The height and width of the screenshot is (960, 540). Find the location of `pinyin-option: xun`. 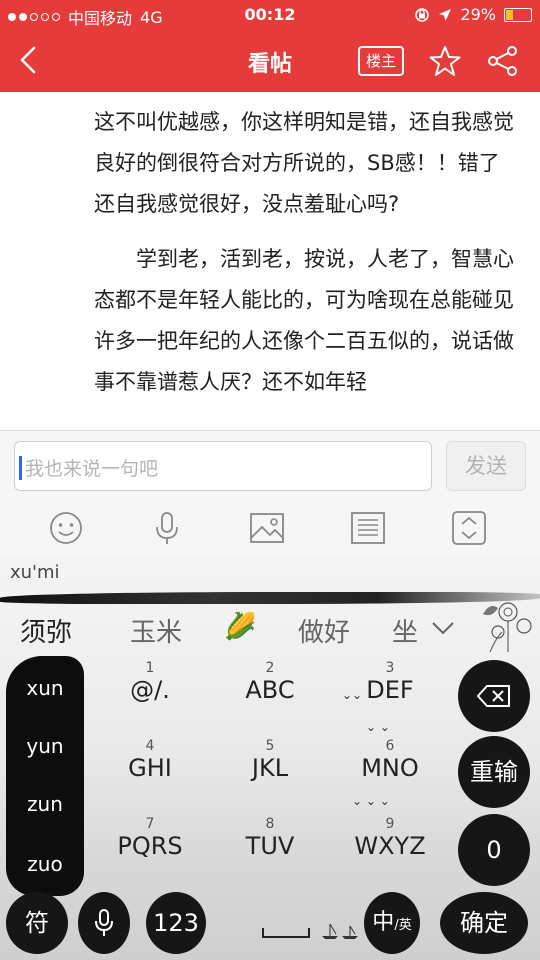

pinyin-option: xun is located at coordinates (45, 688).